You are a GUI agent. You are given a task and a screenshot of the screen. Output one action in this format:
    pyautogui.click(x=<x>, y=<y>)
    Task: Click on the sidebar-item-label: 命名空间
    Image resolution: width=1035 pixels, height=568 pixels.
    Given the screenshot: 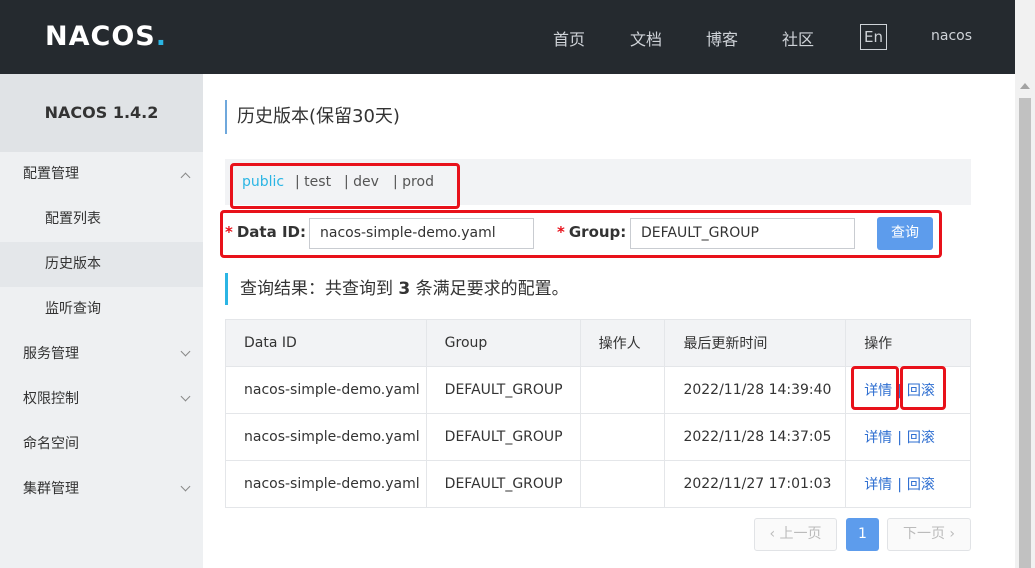 What is the action you would take?
    pyautogui.click(x=51, y=444)
    